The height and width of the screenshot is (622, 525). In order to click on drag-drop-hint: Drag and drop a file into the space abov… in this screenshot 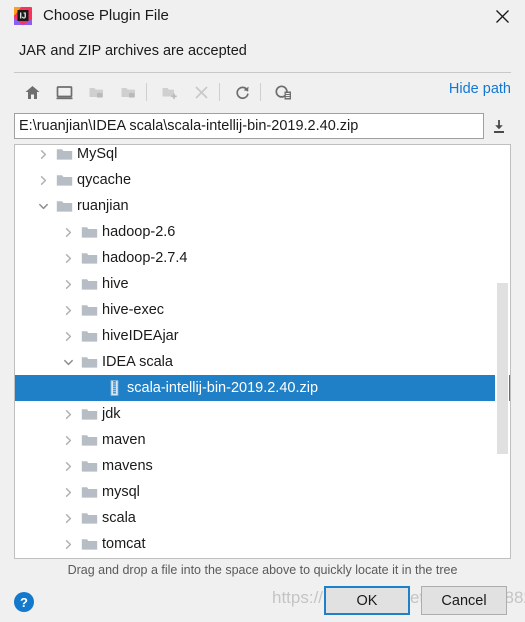, I will do `click(262, 570)`.